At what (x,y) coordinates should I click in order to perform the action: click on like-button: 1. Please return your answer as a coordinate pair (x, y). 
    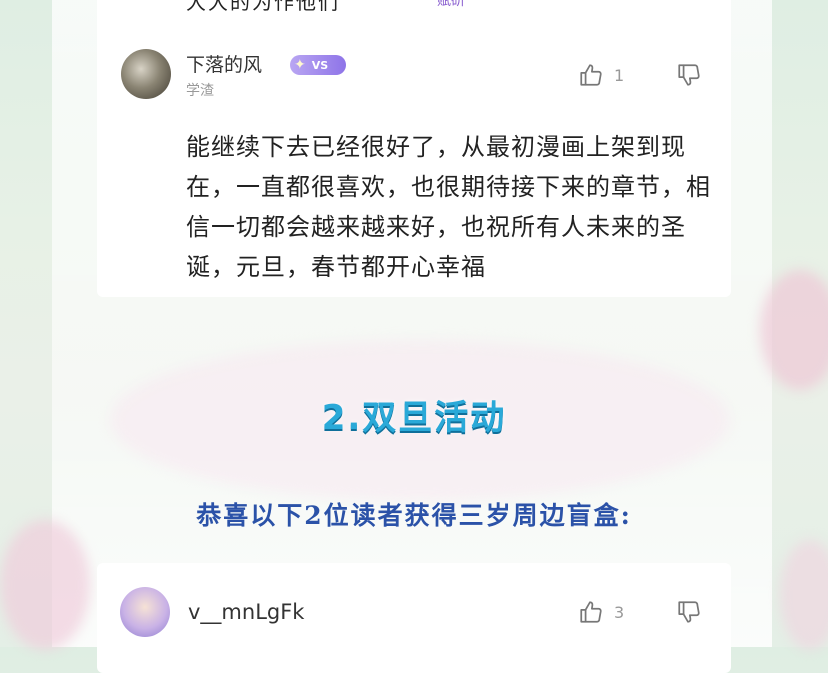
    Looking at the image, I should click on (601, 75).